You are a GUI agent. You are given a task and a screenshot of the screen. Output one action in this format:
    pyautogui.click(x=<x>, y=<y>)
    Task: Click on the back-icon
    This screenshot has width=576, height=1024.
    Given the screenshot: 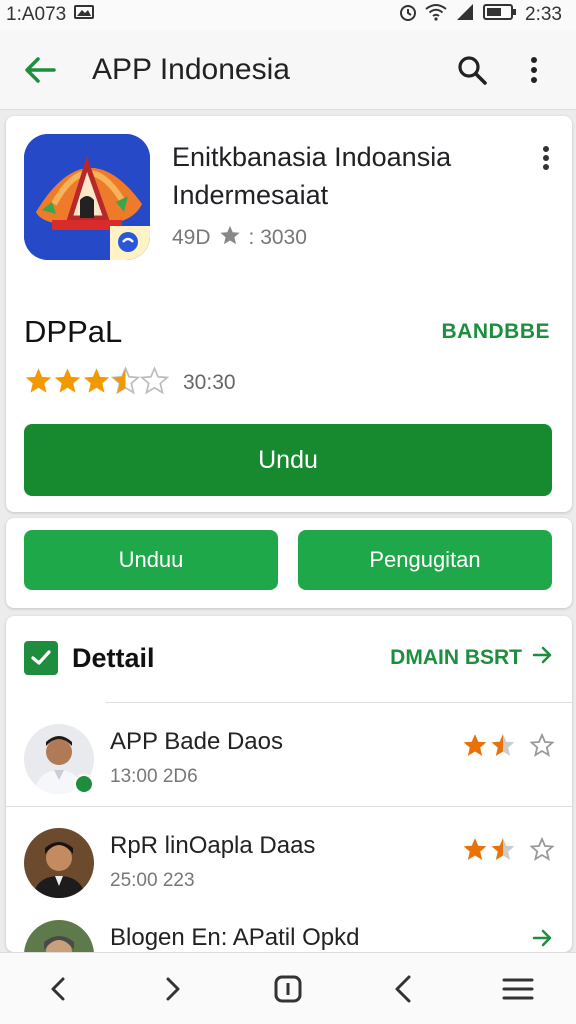 What is the action you would take?
    pyautogui.click(x=403, y=989)
    